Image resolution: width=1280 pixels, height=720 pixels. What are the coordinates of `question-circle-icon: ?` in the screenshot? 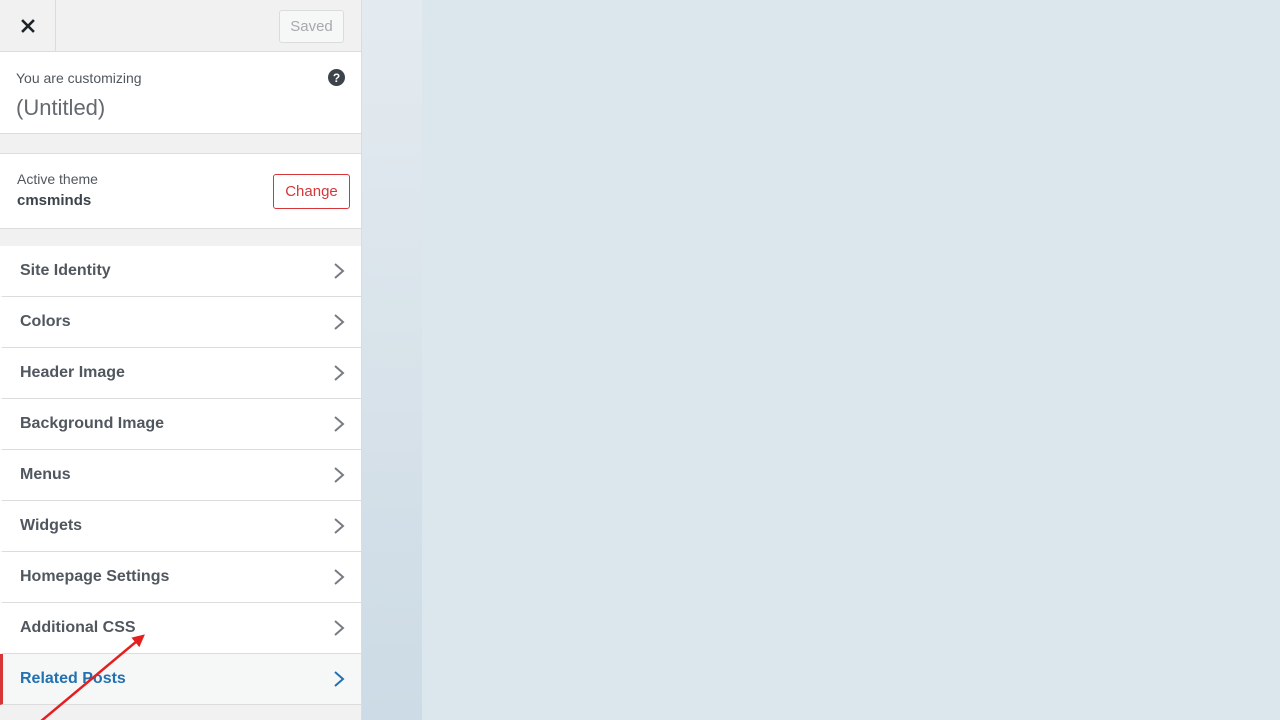 It's located at (336, 77).